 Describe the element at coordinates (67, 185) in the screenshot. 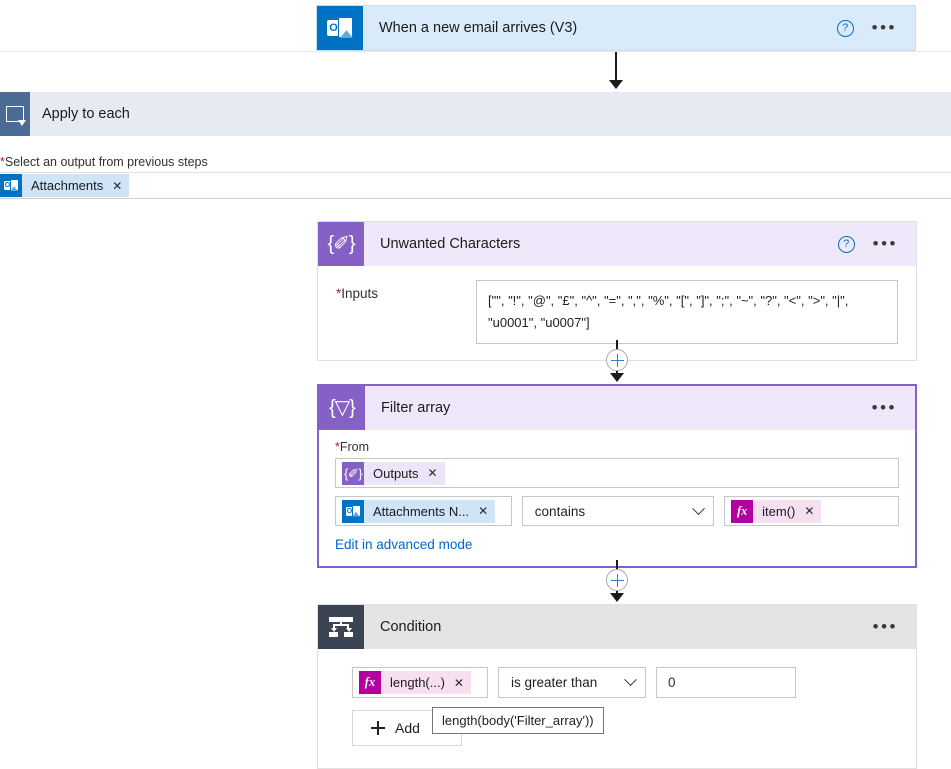

I see `attachments-token-label: Attachments` at that location.